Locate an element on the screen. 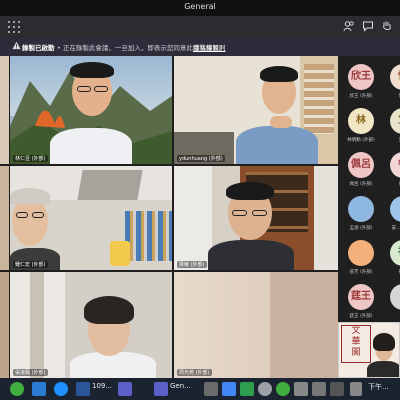 The width and height of the screenshot is (400, 400). participant-avatar-name: 孟涵 (外部) is located at coordinates (361, 228).